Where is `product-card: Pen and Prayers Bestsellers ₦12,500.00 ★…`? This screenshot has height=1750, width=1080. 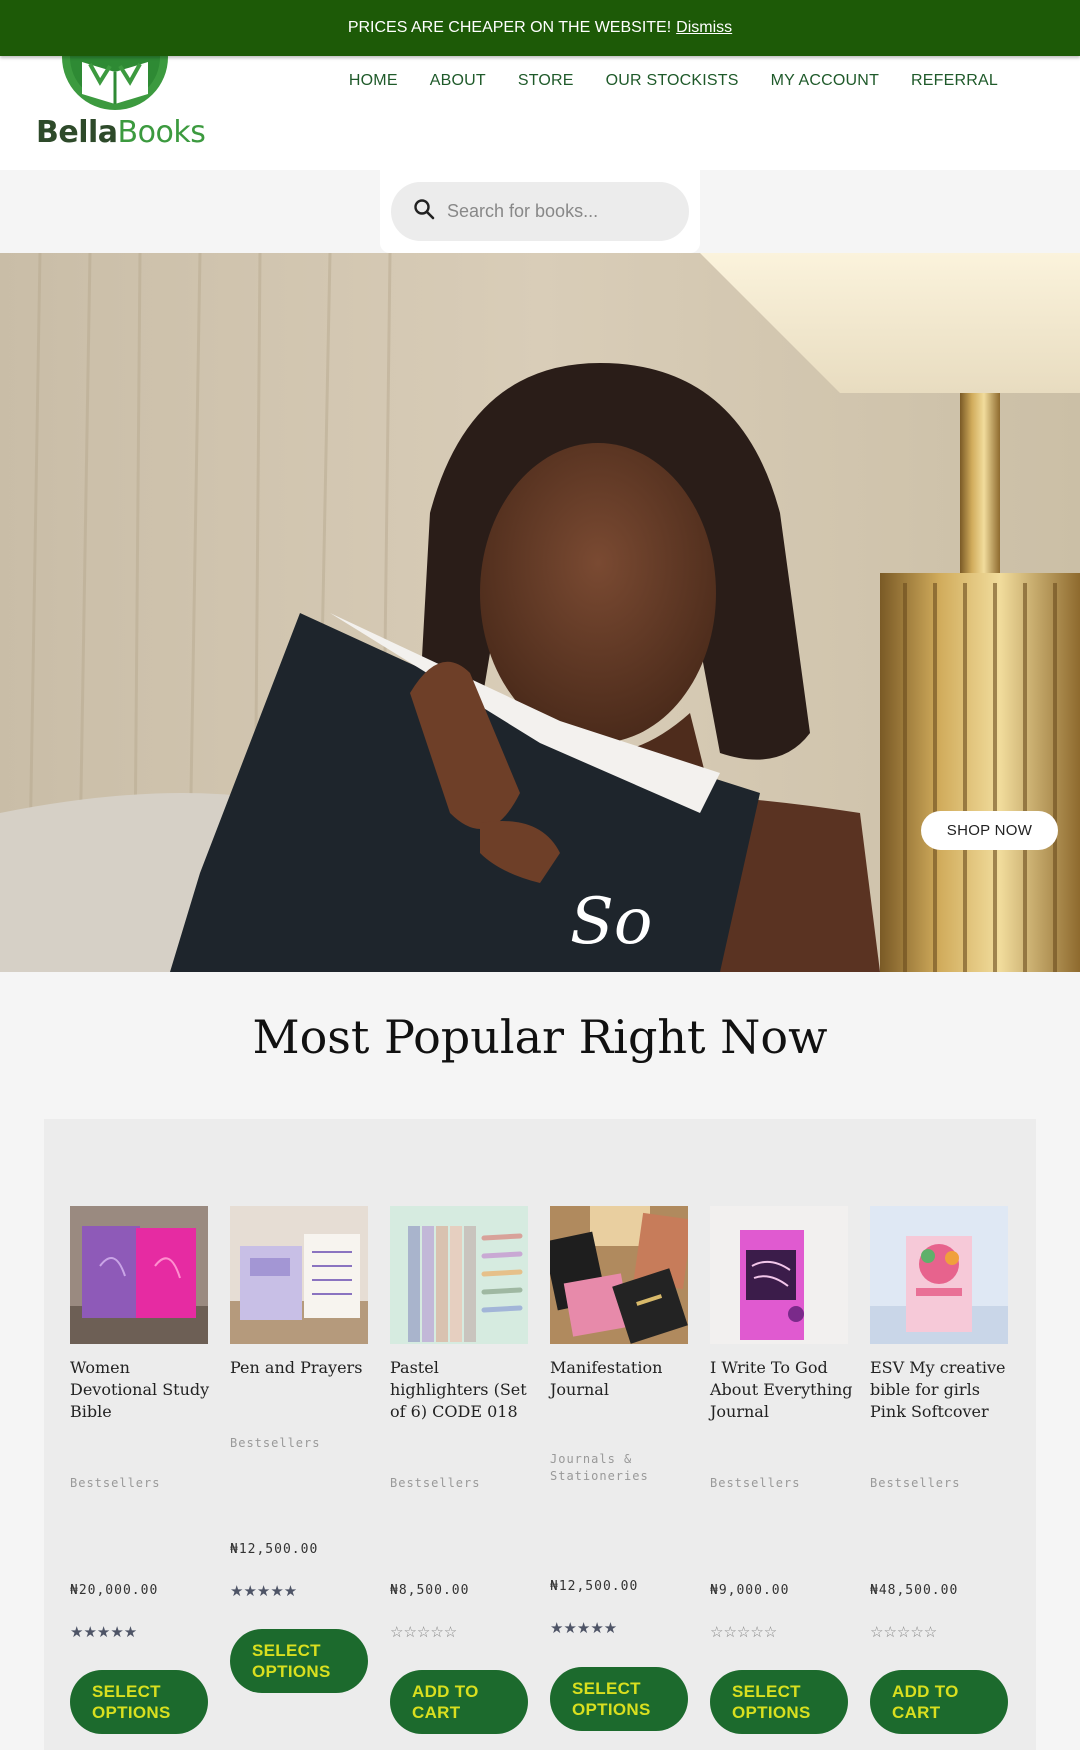 product-card: Pen and Prayers Bestsellers ₦12,500.00 ★… is located at coordinates (299, 1449).